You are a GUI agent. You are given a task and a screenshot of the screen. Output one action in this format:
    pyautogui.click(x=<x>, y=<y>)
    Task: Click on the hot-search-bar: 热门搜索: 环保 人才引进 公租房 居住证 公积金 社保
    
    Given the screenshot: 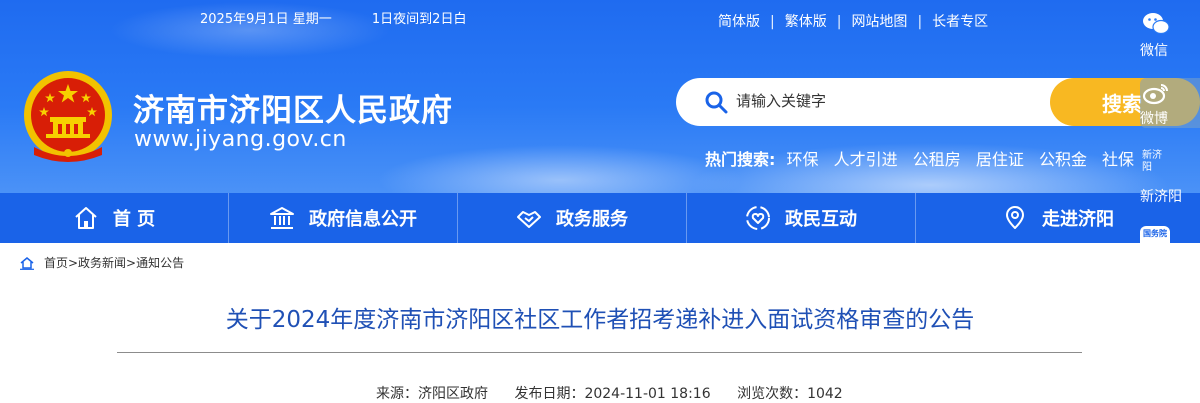 What is the action you would take?
    pyautogui.click(x=922, y=158)
    